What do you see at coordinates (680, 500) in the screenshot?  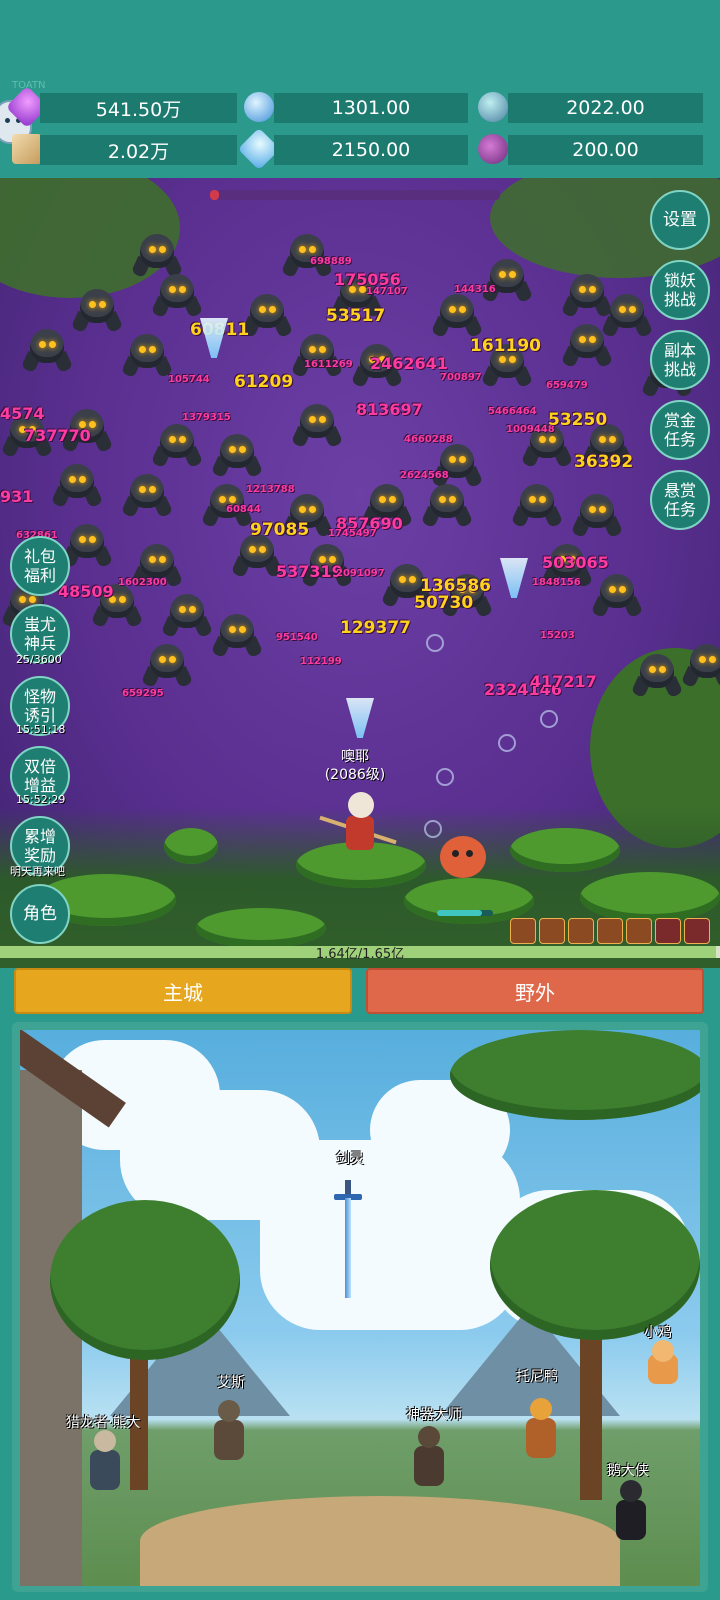 I see `reward-task-button: 悬赏 任务` at bounding box center [680, 500].